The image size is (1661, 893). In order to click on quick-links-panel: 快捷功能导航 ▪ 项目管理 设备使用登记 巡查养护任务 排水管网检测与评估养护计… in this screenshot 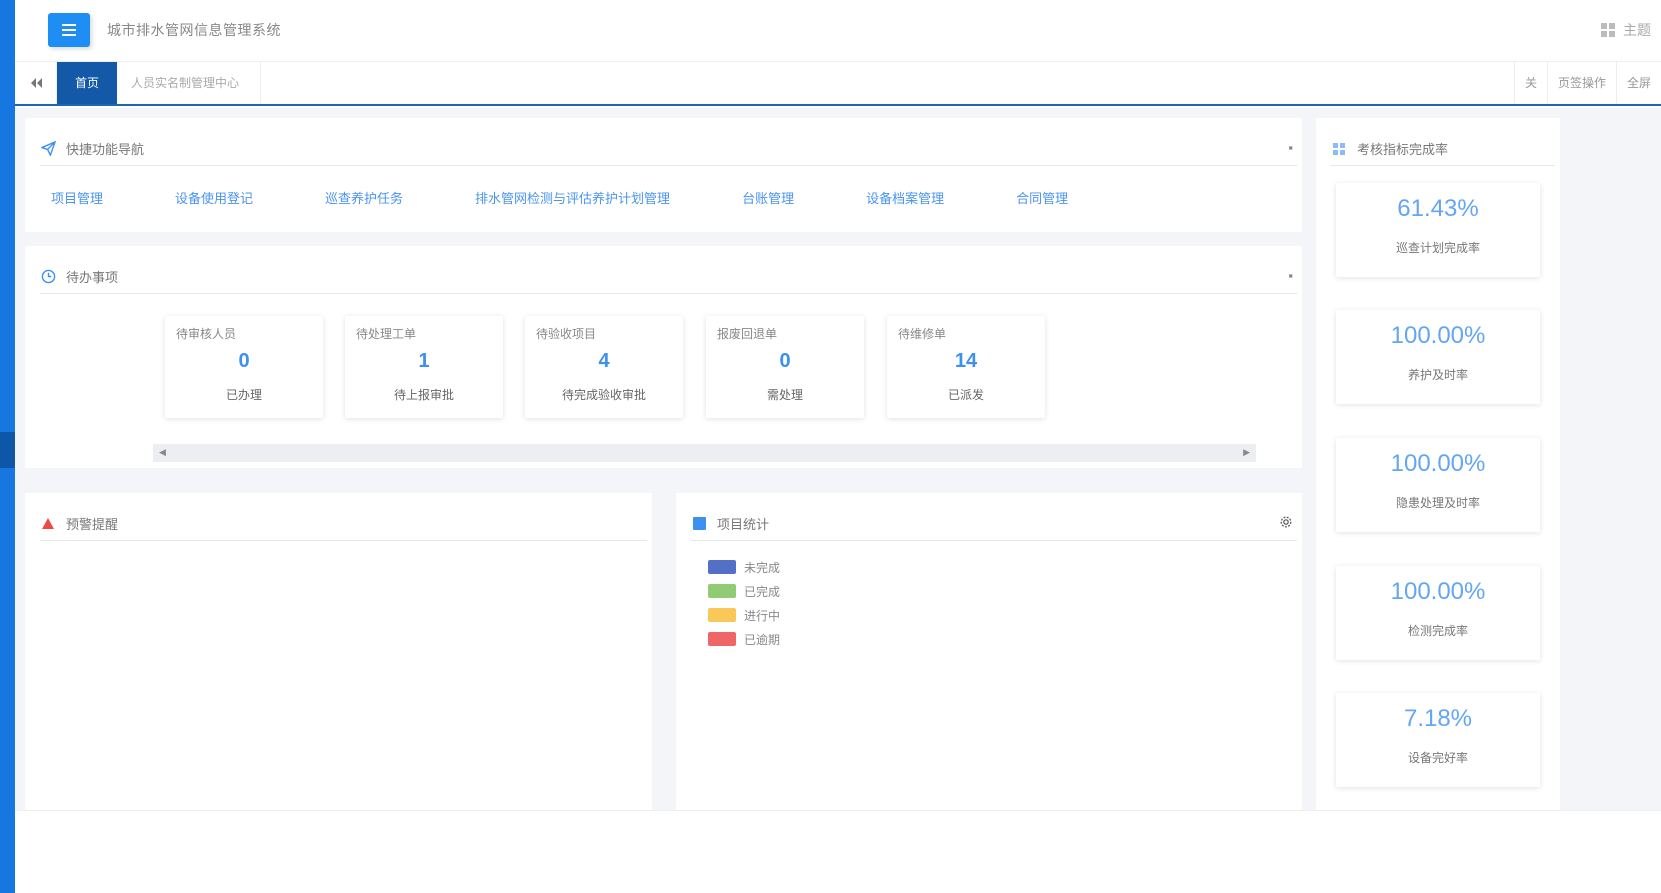, I will do `click(663, 175)`.